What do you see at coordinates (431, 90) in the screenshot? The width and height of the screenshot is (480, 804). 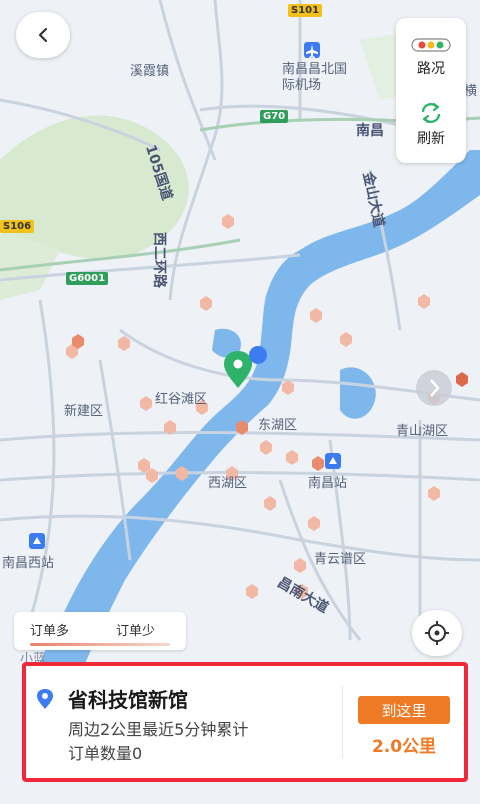 I see `map-tools-panel: 路况 刷新` at bounding box center [431, 90].